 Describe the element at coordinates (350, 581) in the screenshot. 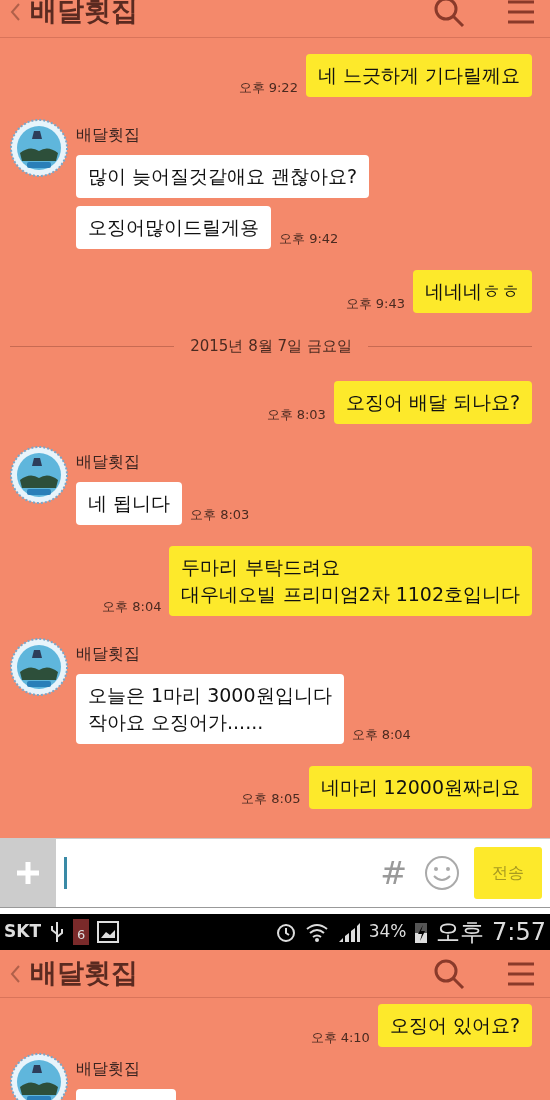

I see `message-bubble: 두마리 부탁드려요 대우네오빌 프리미엄2차 1102호입니다` at that location.